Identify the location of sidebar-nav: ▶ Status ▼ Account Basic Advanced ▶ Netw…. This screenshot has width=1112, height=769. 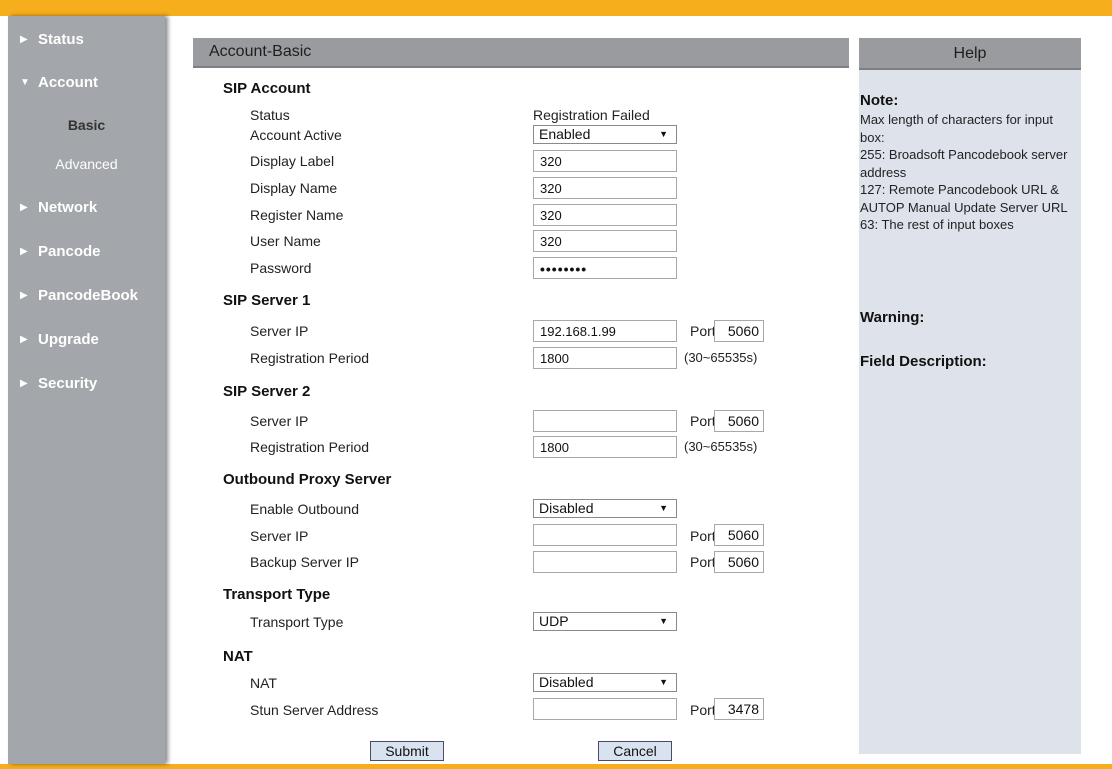
(86, 390).